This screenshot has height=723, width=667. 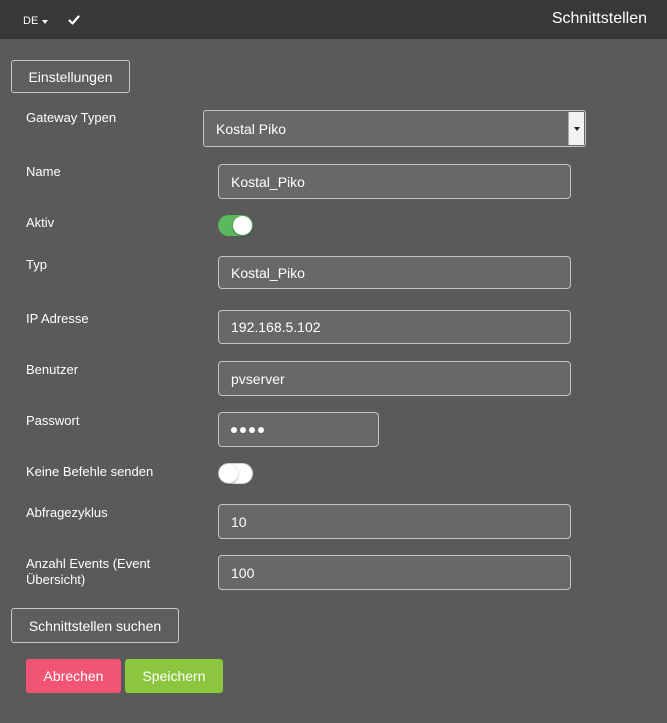 What do you see at coordinates (67, 512) in the screenshot?
I see `poll-cycle-label: Abfragezyklus` at bounding box center [67, 512].